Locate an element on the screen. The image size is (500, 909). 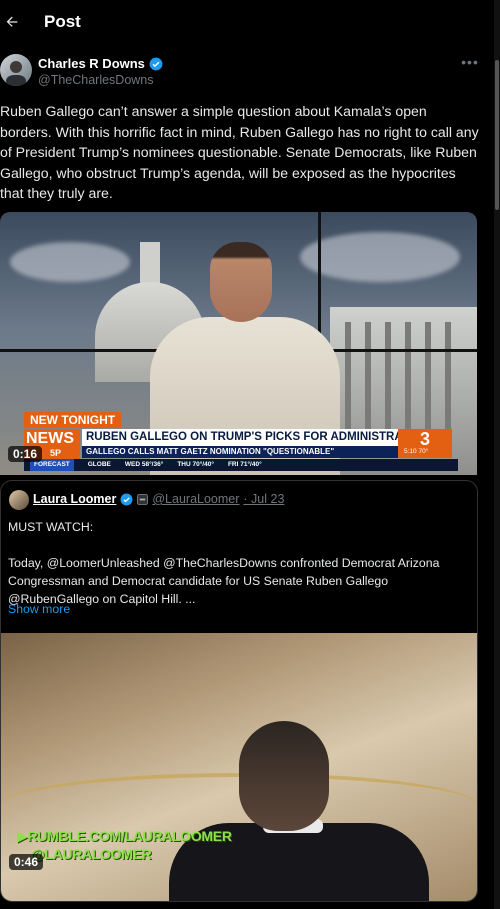
quote-avatar is located at coordinates (19, 500).